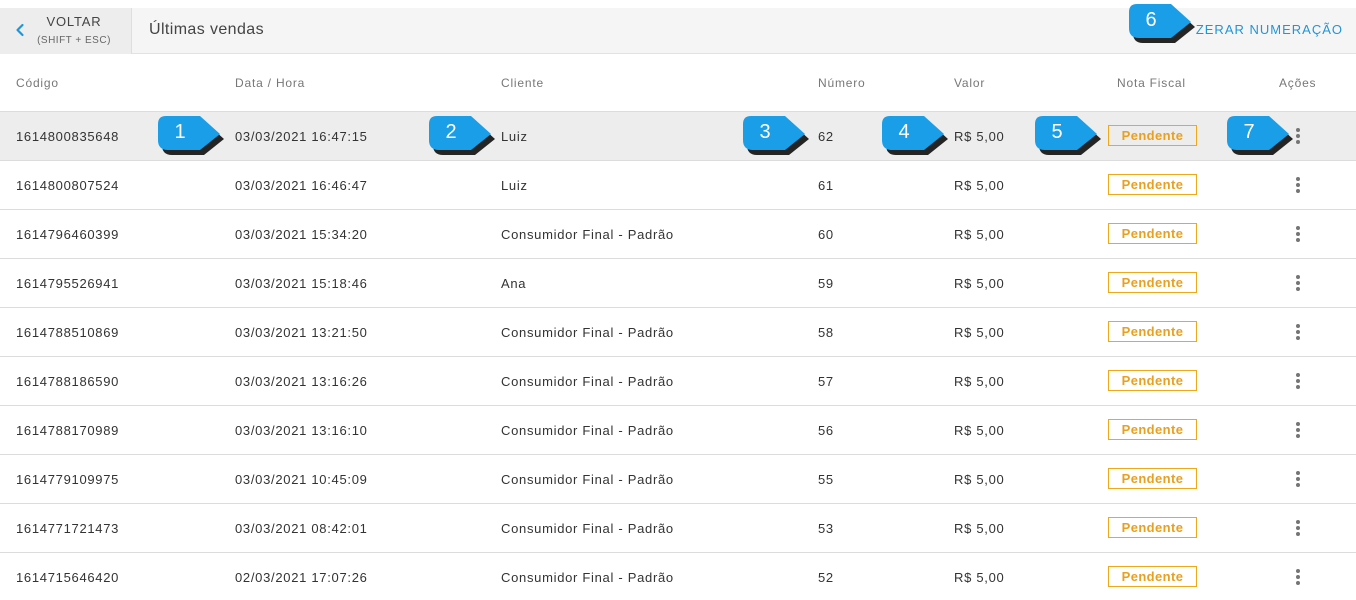  Describe the element at coordinates (1162, 23) in the screenshot. I see `callout-marker: 6` at that location.